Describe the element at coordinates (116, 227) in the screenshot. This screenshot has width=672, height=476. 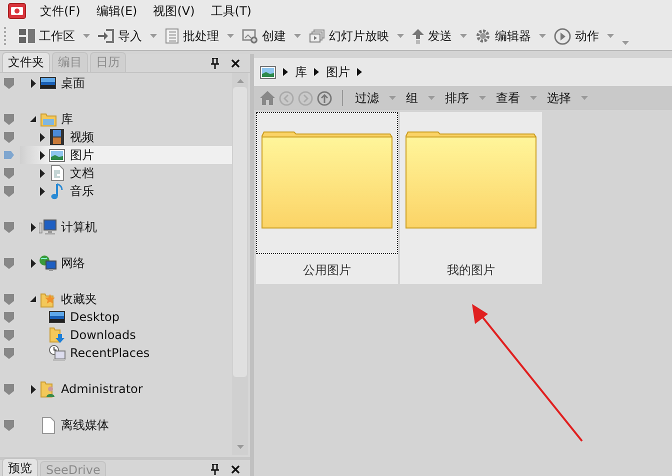
I see `tree-item: 计算机` at that location.